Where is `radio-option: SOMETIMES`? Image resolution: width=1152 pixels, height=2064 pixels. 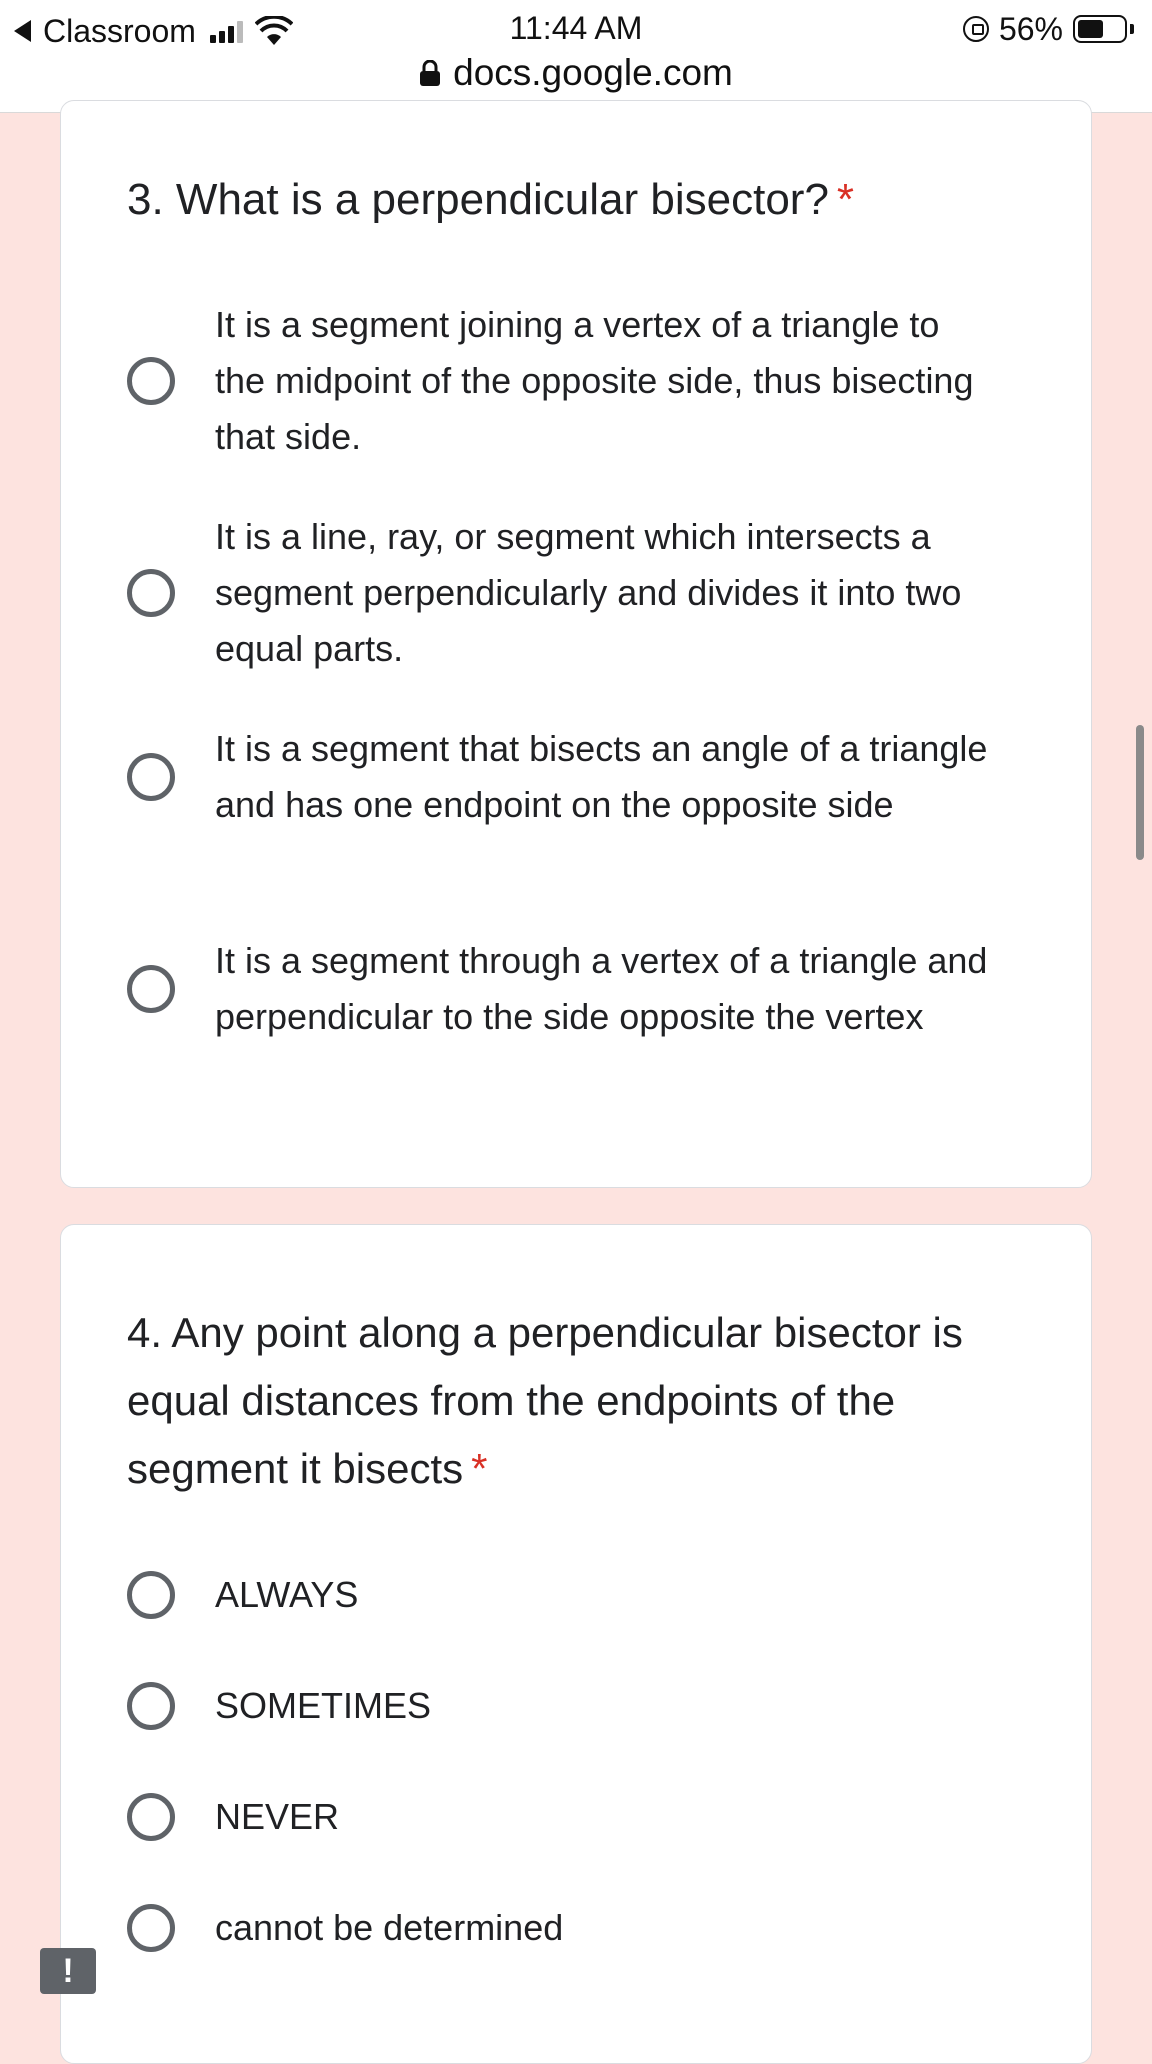 radio-option: SOMETIMES is located at coordinates (577, 1706).